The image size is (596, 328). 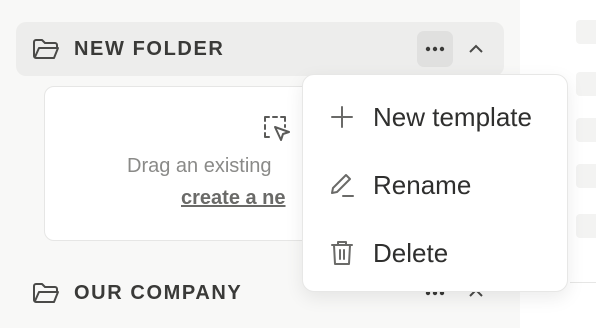 I want to click on ellipsis-icon, so click(x=435, y=49).